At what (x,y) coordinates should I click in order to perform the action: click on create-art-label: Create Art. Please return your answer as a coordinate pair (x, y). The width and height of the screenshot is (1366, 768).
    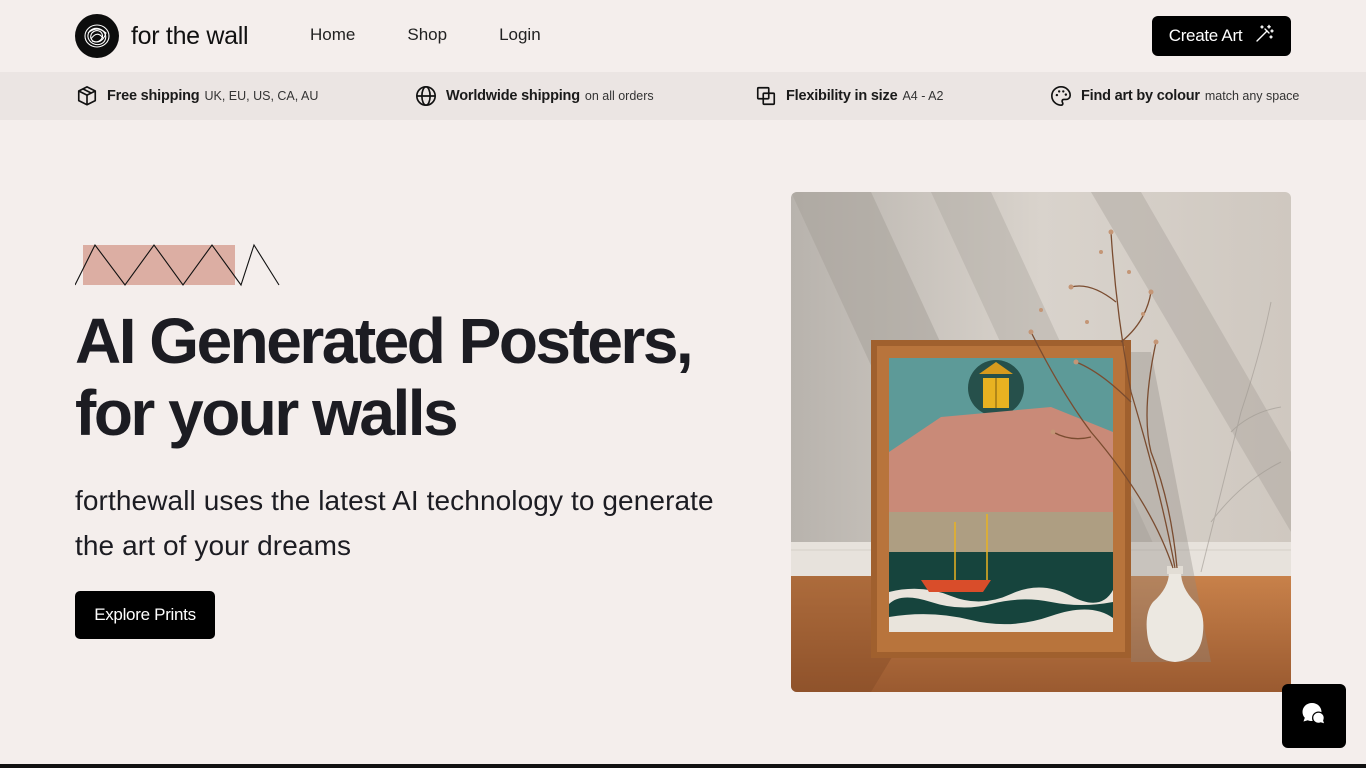
    Looking at the image, I should click on (1205, 35).